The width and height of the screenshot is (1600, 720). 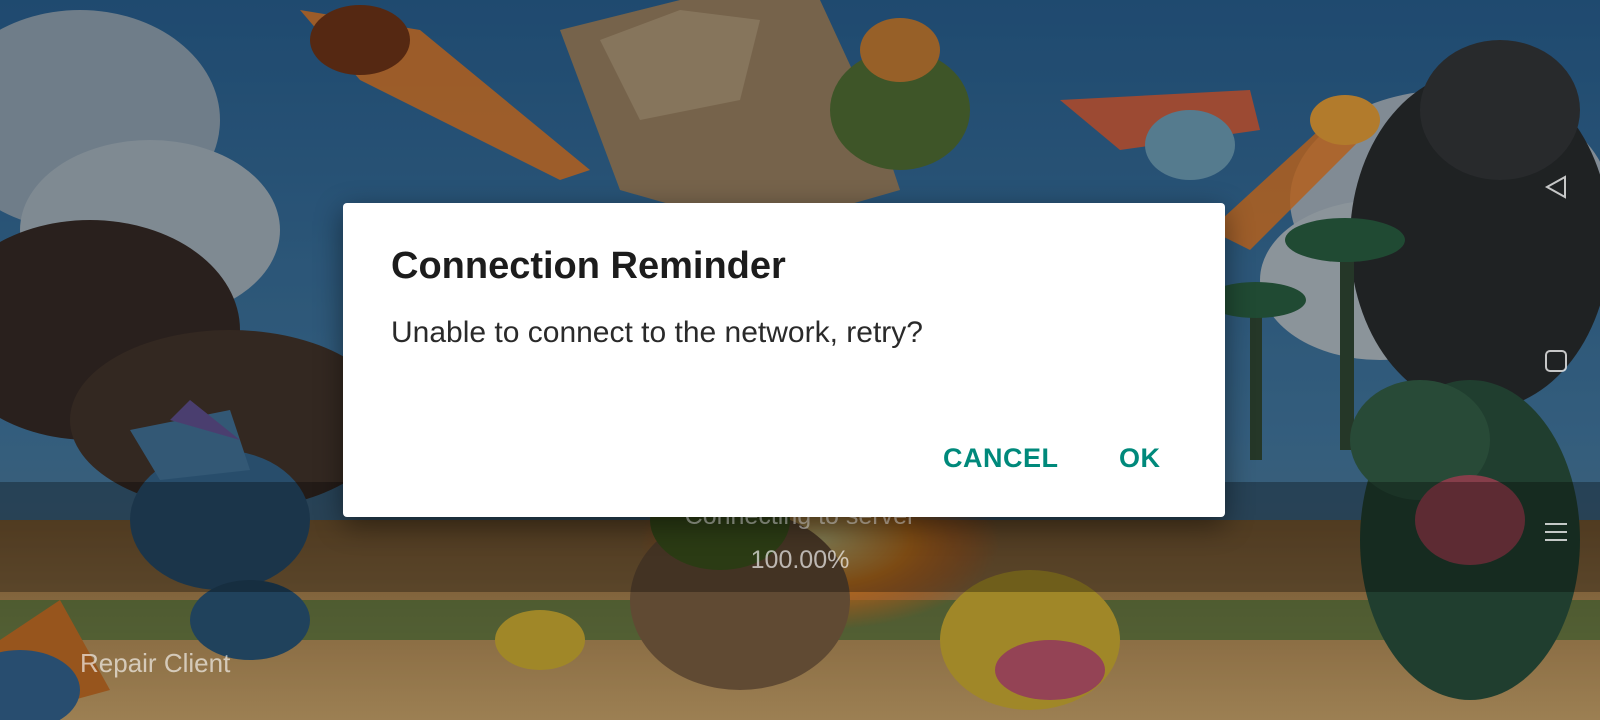 What do you see at coordinates (1140, 458) in the screenshot?
I see `ok-button: OK` at bounding box center [1140, 458].